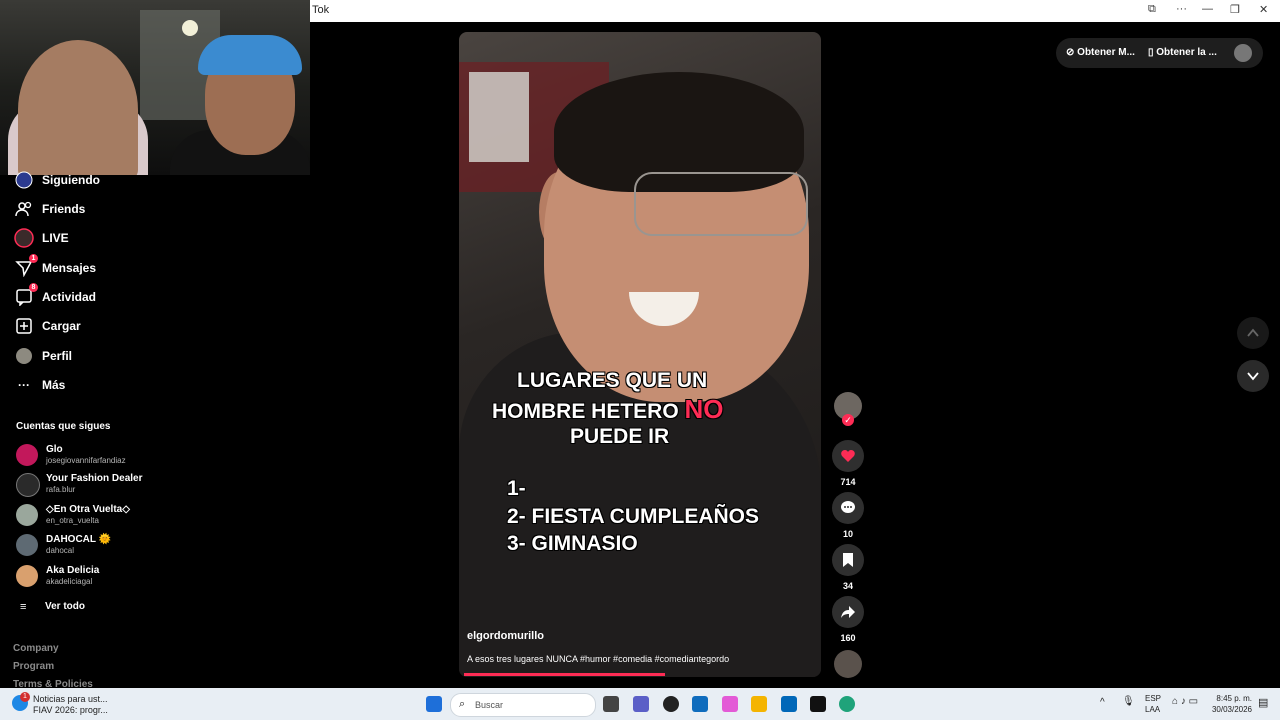  I want to click on account-handle: josegiovannifarfandiaz, so click(86, 460).